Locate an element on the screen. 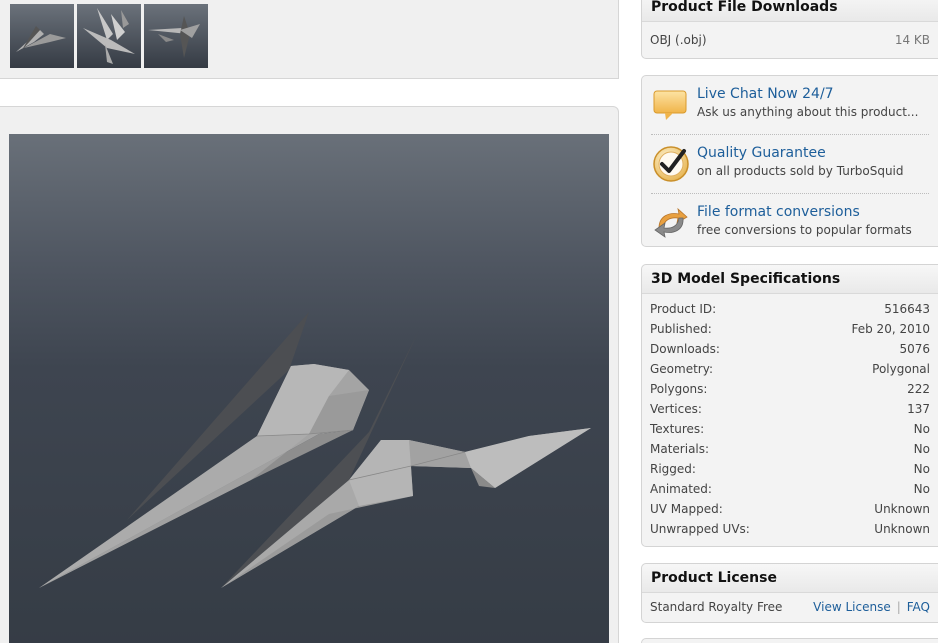  spec-value: Polygonal is located at coordinates (901, 369).